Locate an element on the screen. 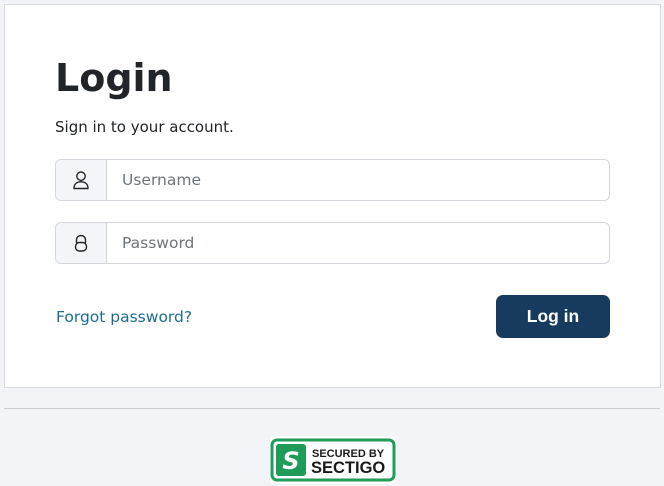 This screenshot has height=486, width=664. login-button: Log in is located at coordinates (553, 316).